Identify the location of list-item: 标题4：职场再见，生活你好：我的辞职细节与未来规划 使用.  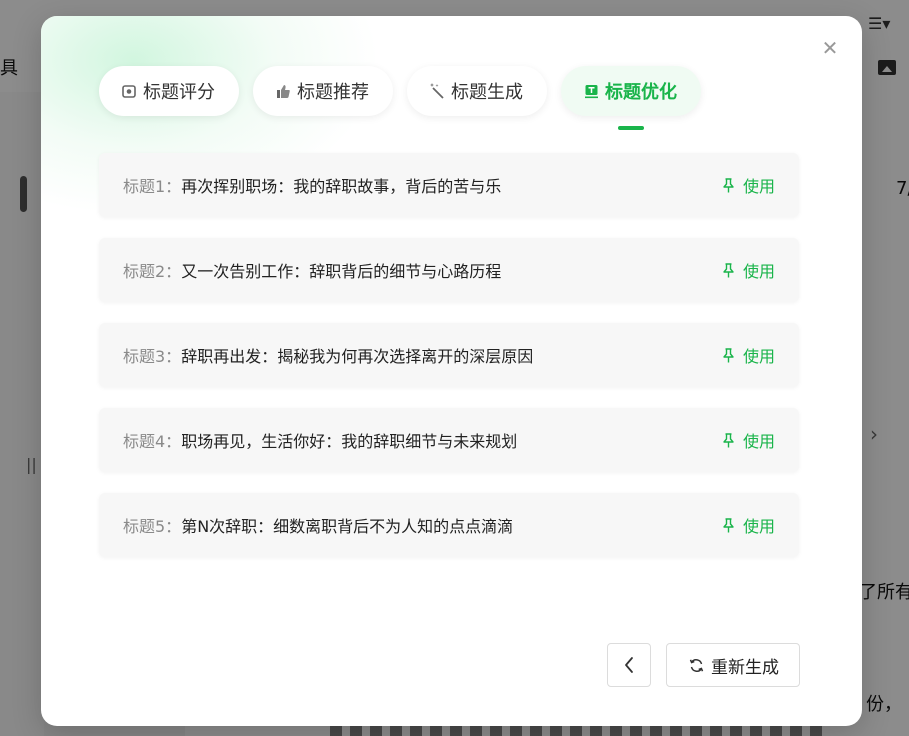
(449, 440).